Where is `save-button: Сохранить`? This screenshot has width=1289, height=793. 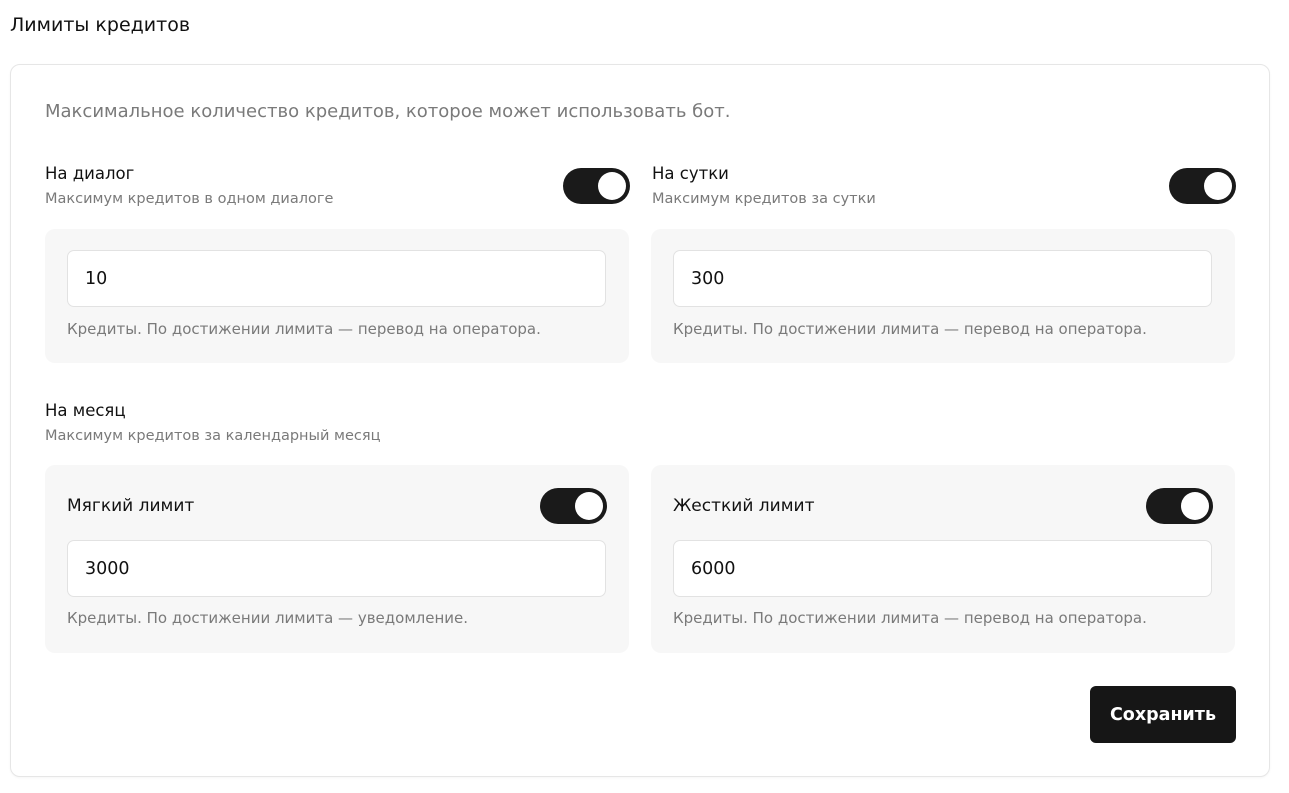 save-button: Сохранить is located at coordinates (1163, 714).